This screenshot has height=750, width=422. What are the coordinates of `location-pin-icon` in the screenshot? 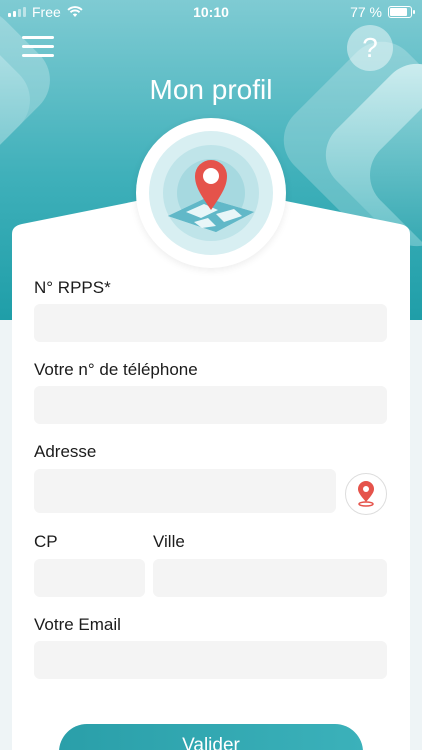 It's located at (366, 494).